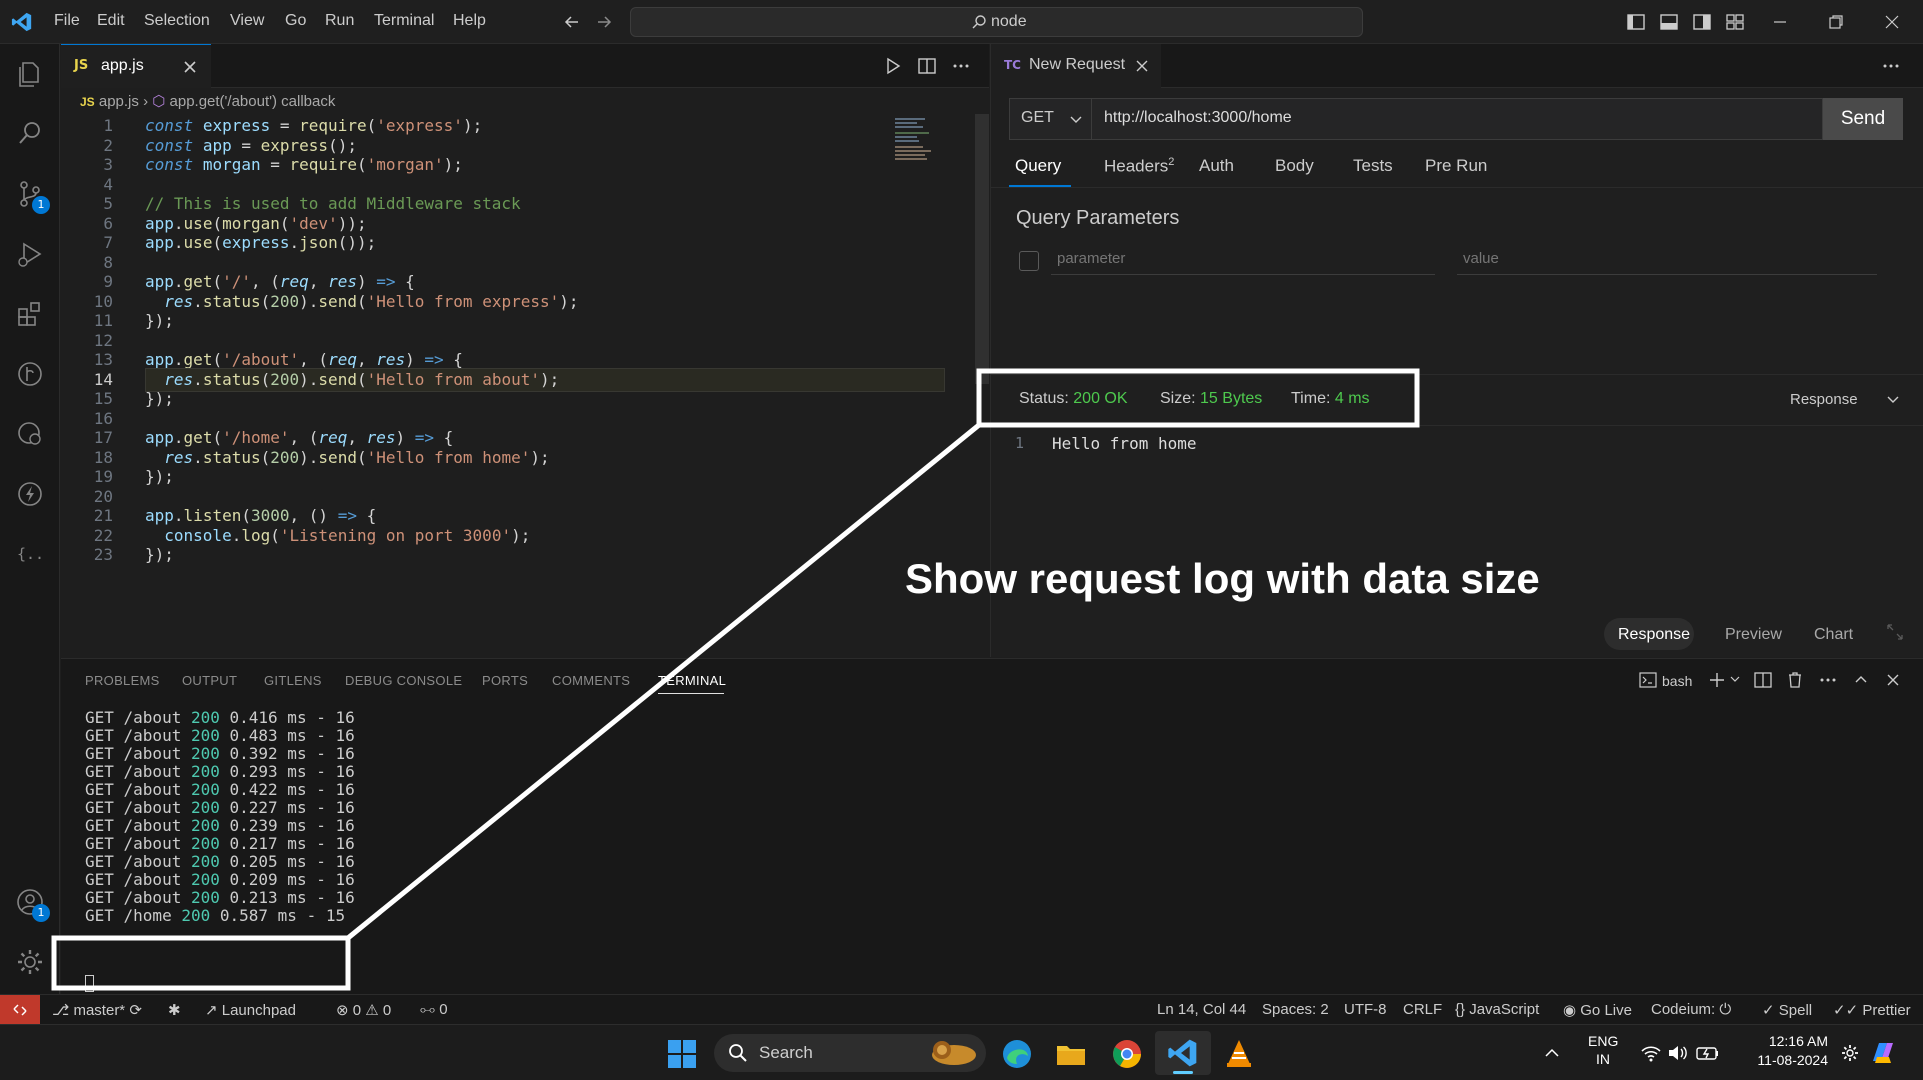 Image resolution: width=1923 pixels, height=1080 pixels. Describe the element at coordinates (572, 22) in the screenshot. I see `back-arrow-icon` at that location.